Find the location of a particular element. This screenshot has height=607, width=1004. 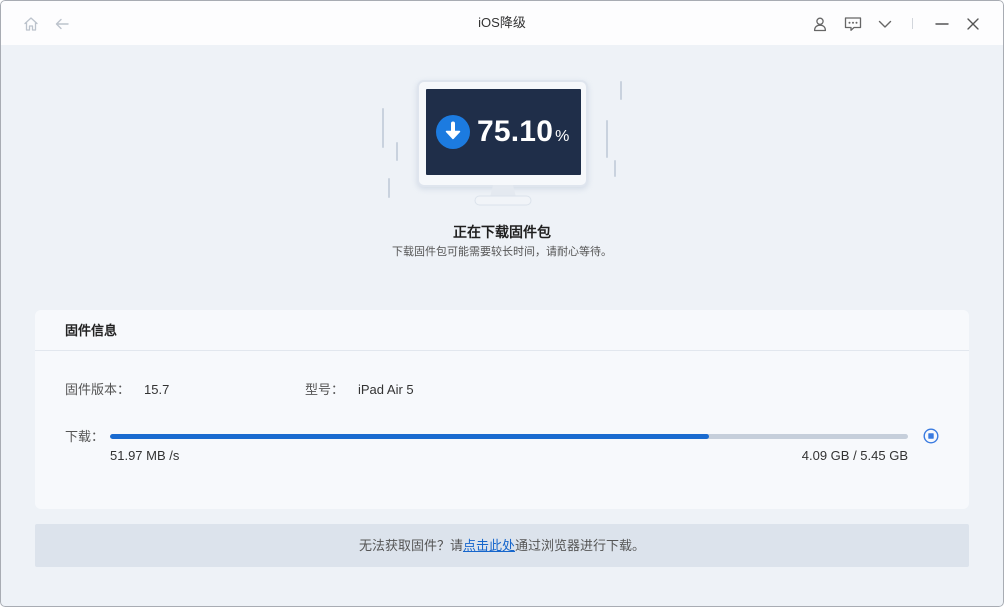

firmware-version-label: 固件版本： is located at coordinates (98, 389).